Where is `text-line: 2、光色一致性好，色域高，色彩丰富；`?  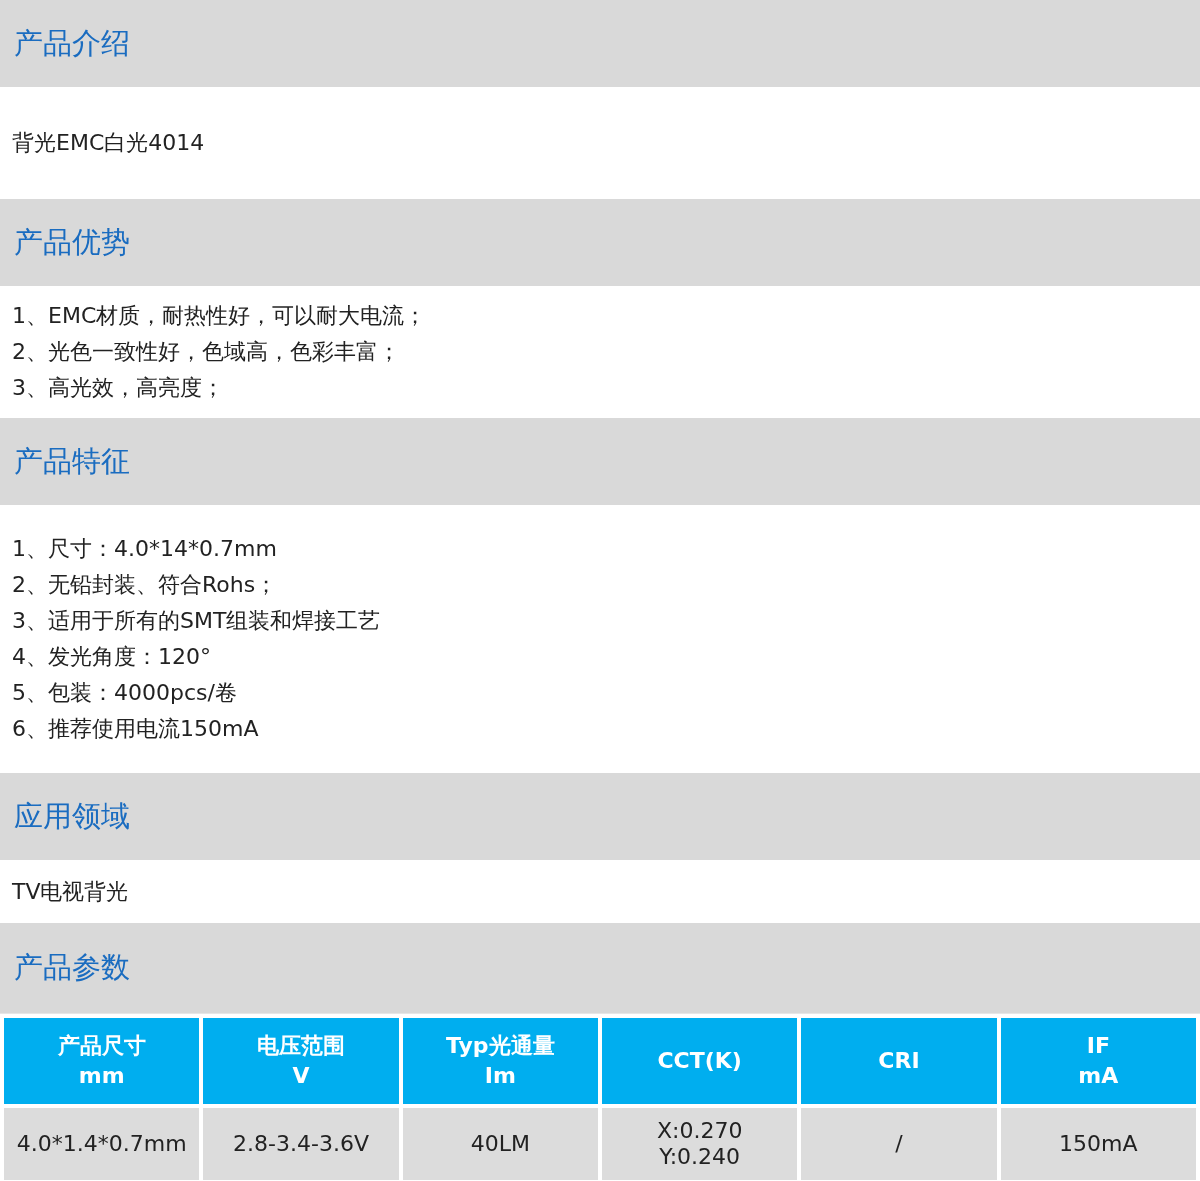 text-line: 2、光色一致性好，色域高，色彩丰富； is located at coordinates (206, 352).